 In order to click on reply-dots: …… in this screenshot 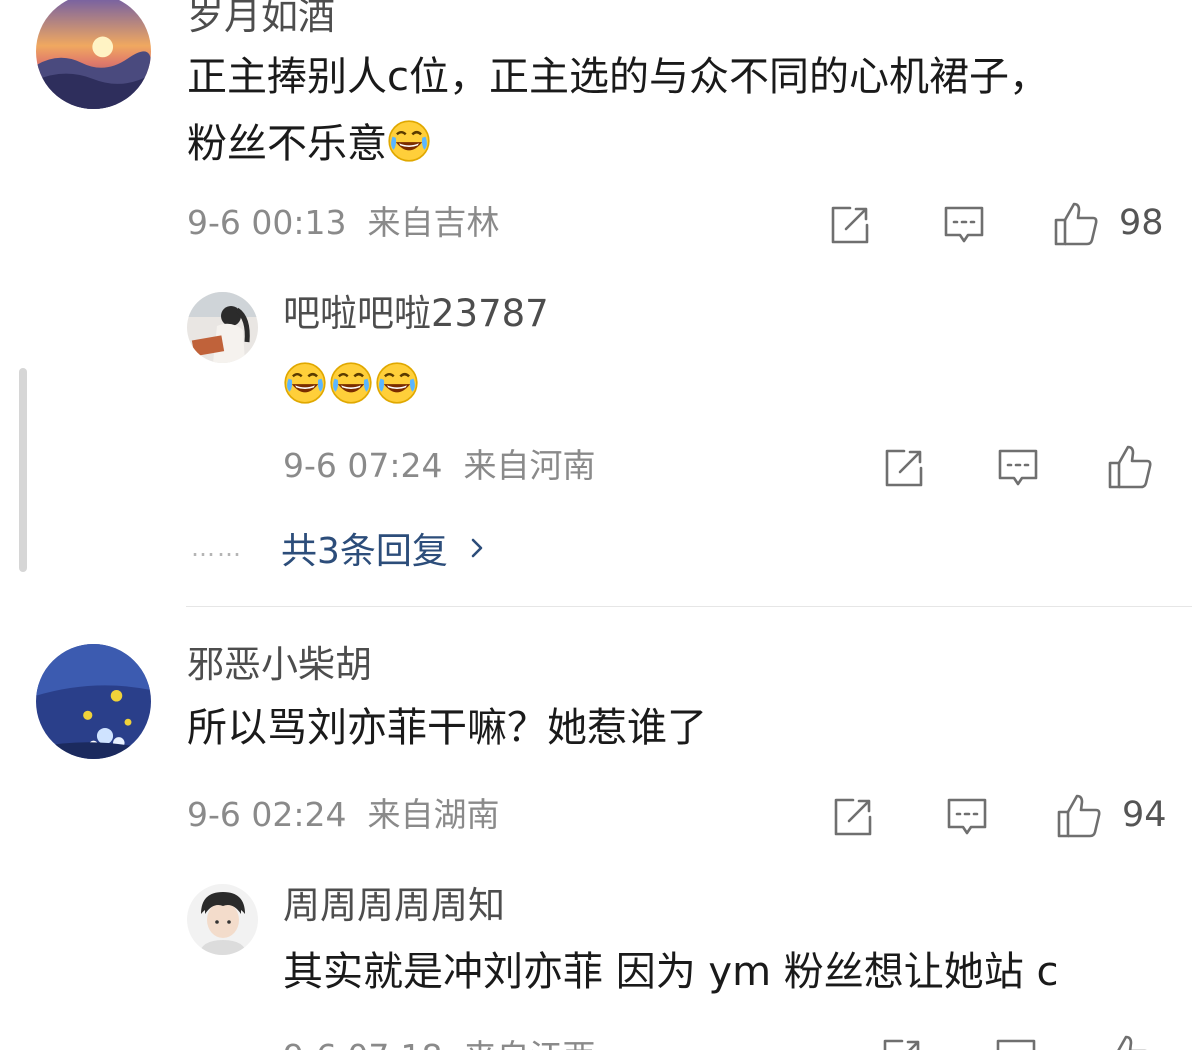, I will do `click(217, 548)`.